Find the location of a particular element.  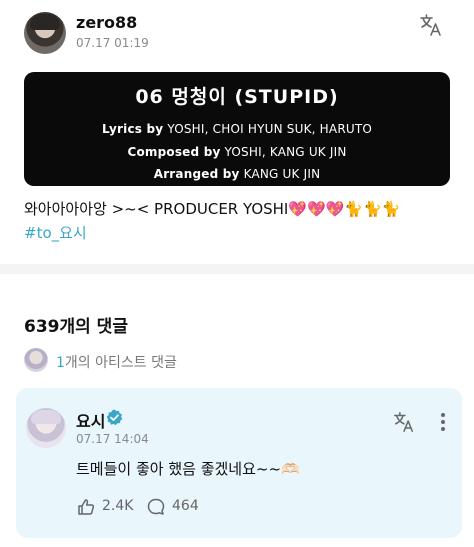

banner-arranged-line: Arranged by KANG UK JIN is located at coordinates (237, 174).